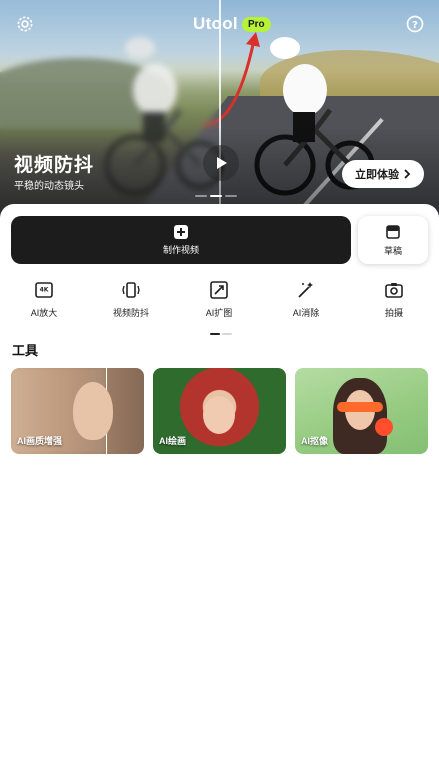 This screenshot has height=780, width=439. What do you see at coordinates (219, 313) in the screenshot?
I see `feature-label: AI扩图` at bounding box center [219, 313].